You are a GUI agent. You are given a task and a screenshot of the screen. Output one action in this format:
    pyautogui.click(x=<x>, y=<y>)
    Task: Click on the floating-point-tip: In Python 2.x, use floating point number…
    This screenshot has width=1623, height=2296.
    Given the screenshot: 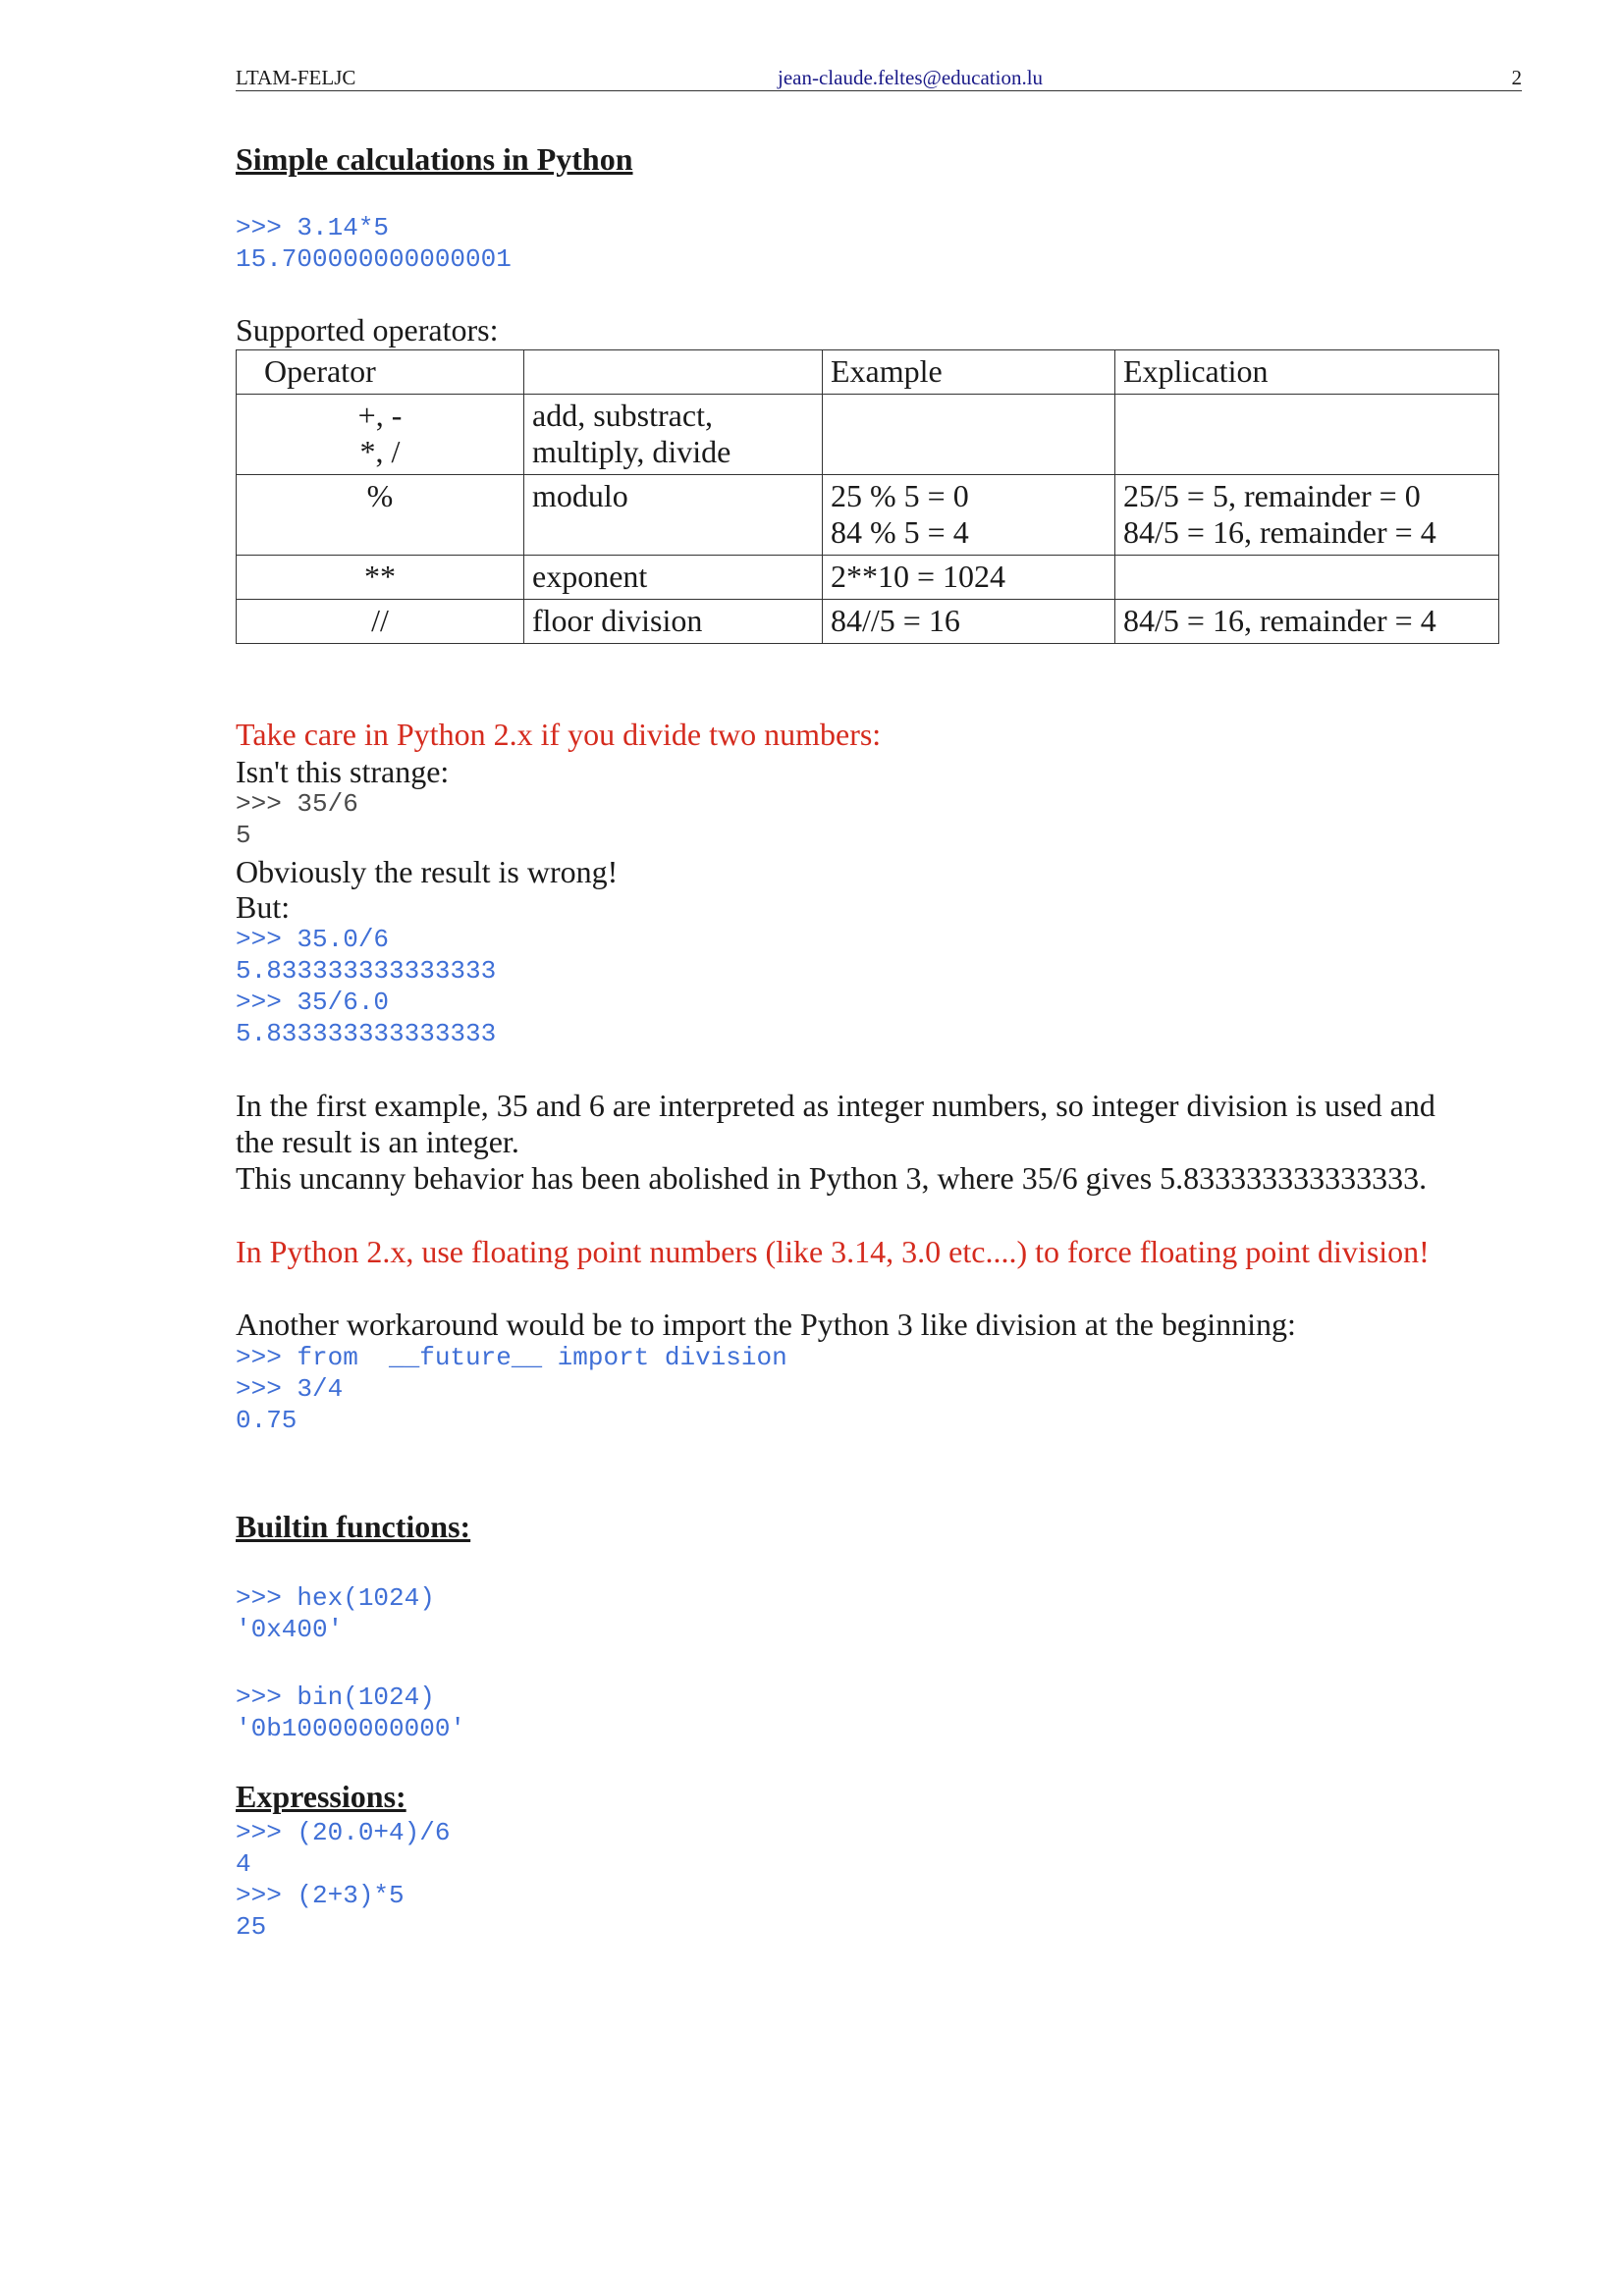 What is the action you would take?
    pyautogui.click(x=833, y=1251)
    